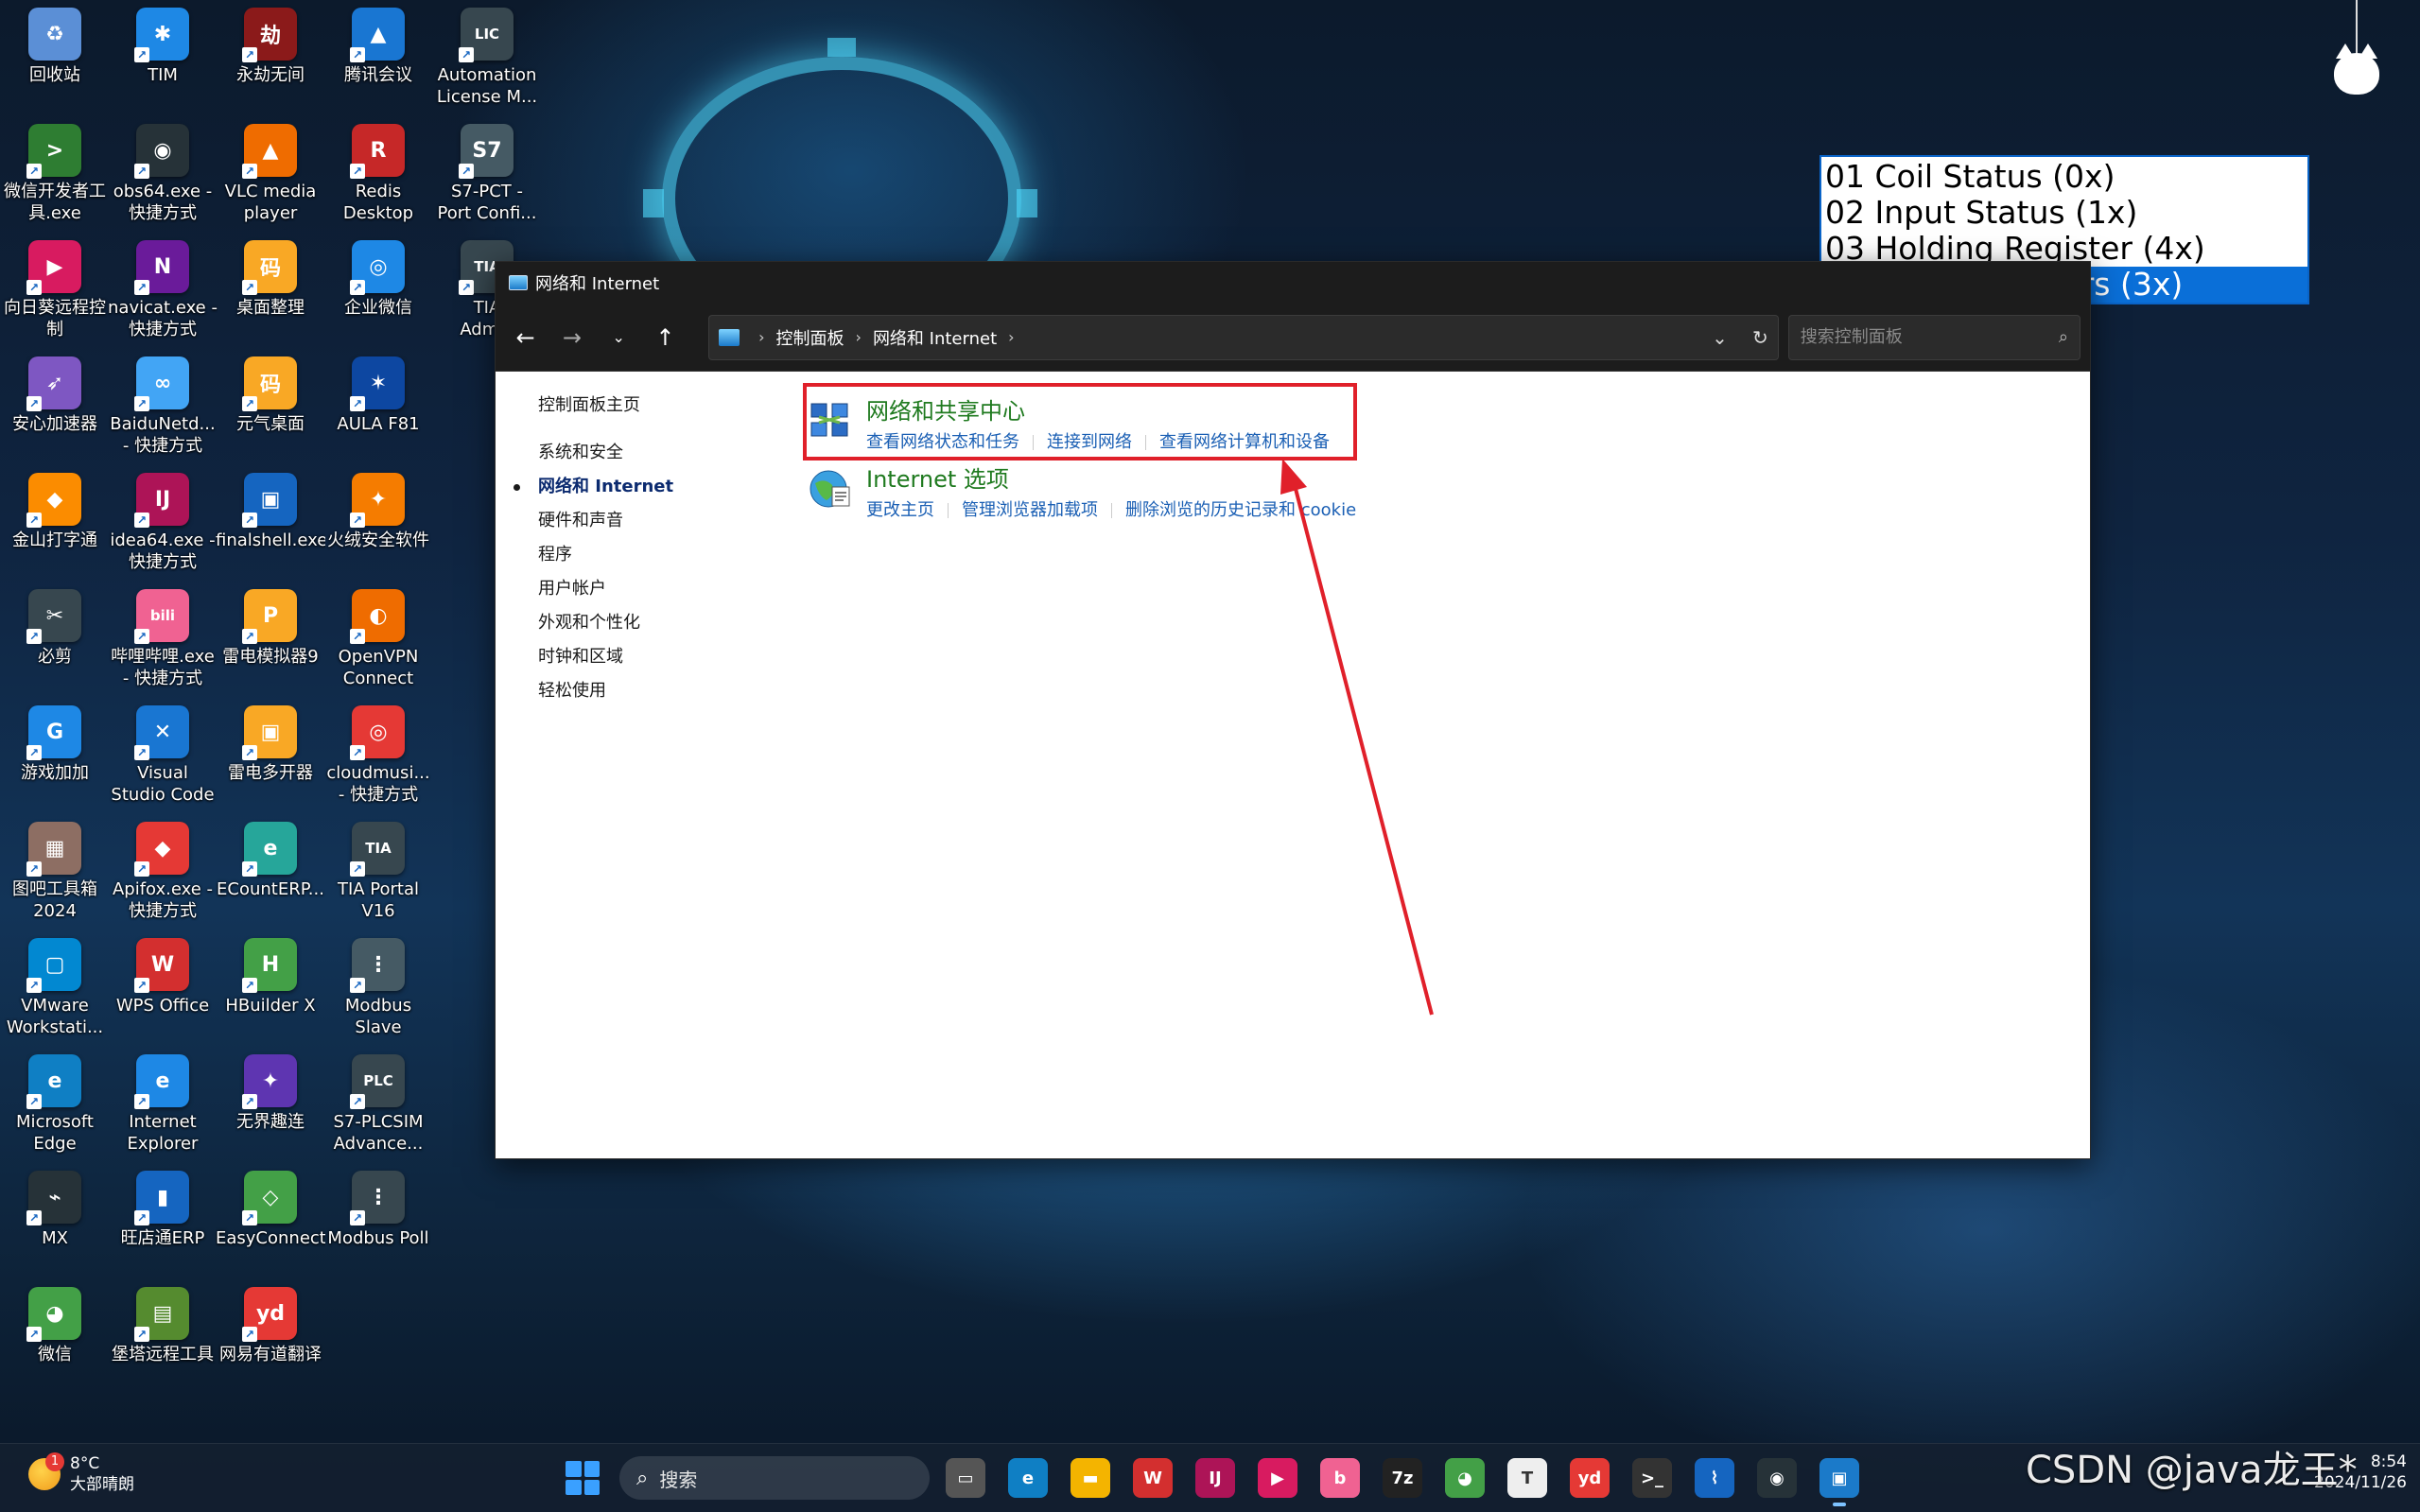 The image size is (2420, 1512). What do you see at coordinates (810, 338) in the screenshot?
I see `breadcrumb-control-panel: 控制面板` at bounding box center [810, 338].